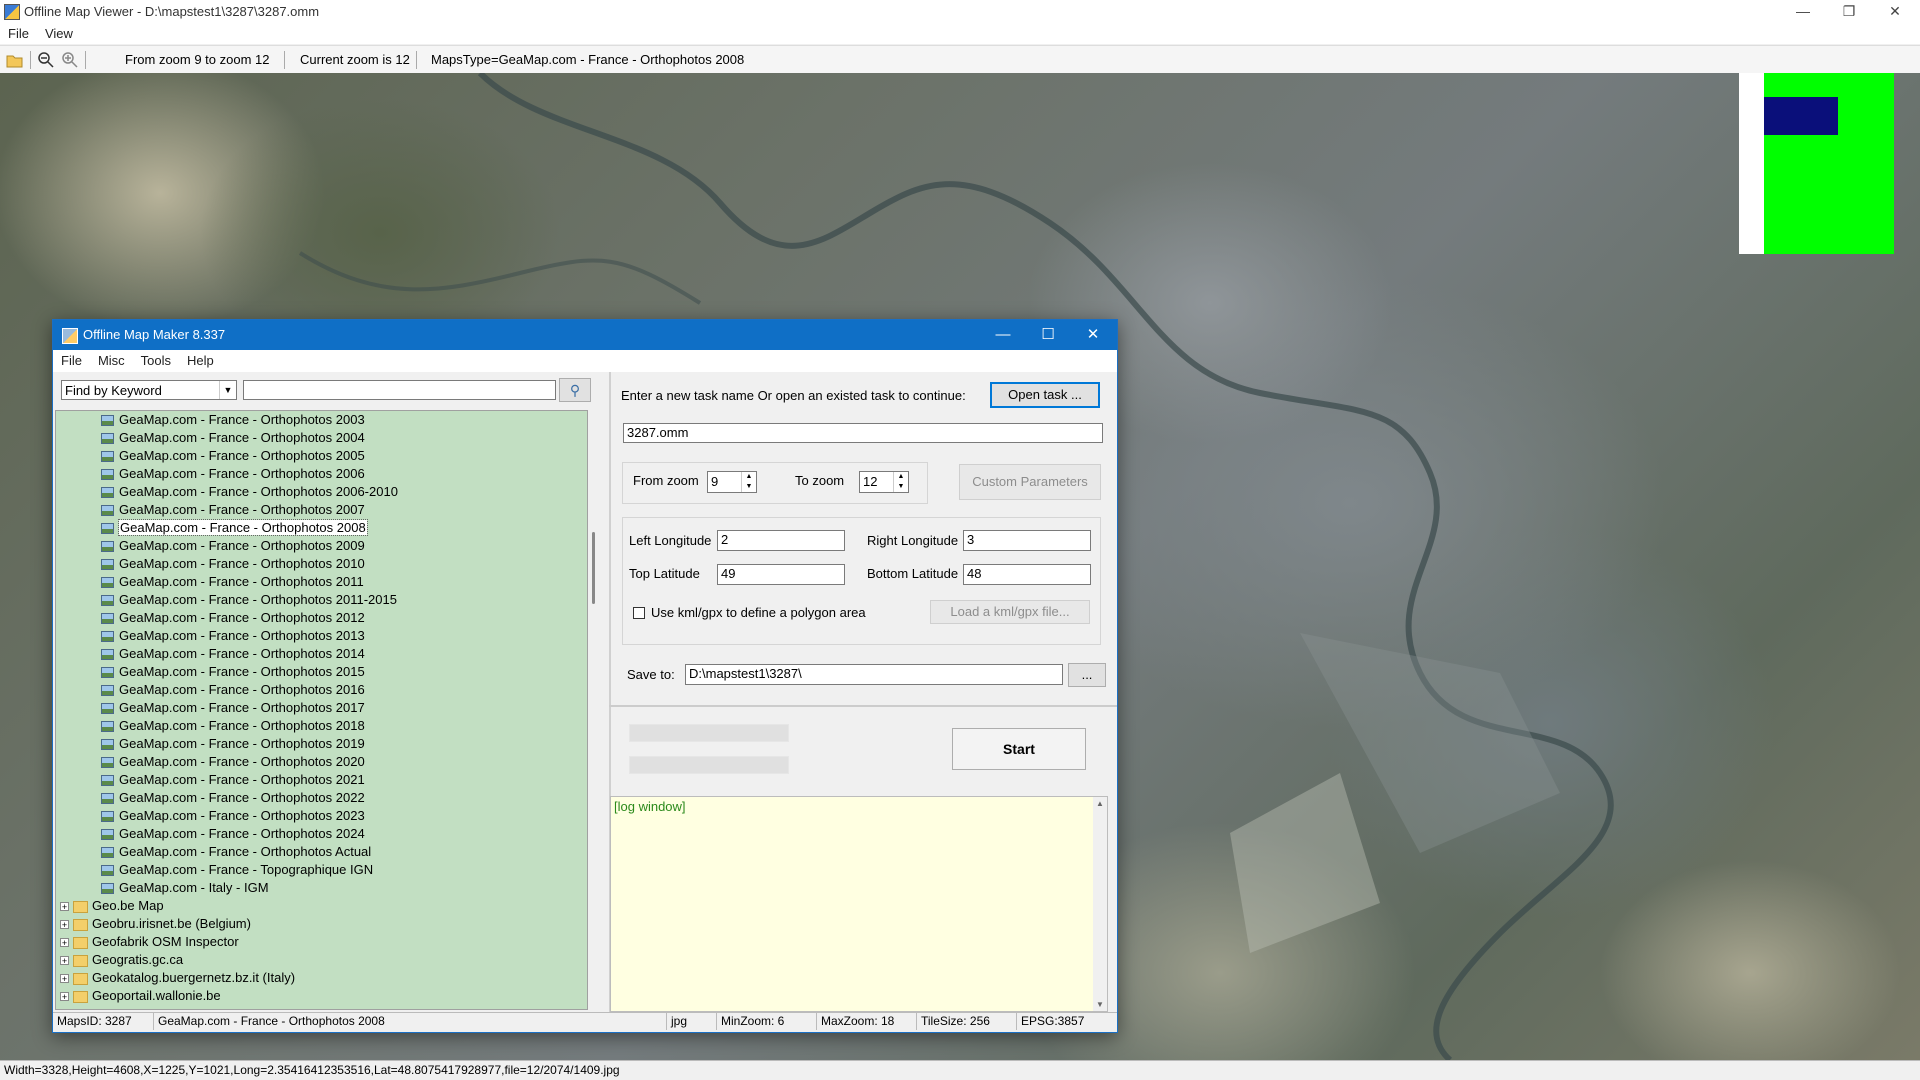 The width and height of the screenshot is (1920, 1080). Describe the element at coordinates (71, 361) in the screenshot. I see `dialog-menu-file: File` at that location.